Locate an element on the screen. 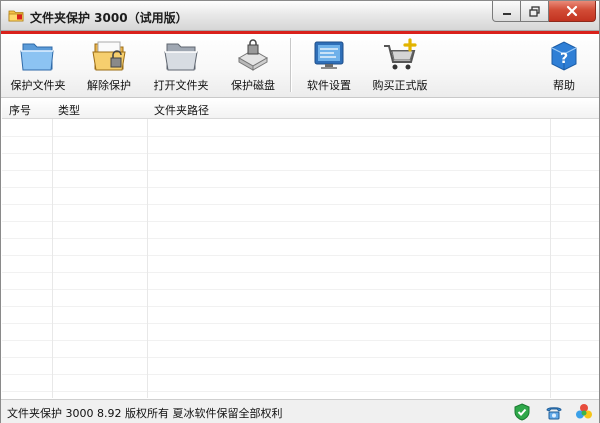 The width and height of the screenshot is (600, 423). close-button is located at coordinates (572, 11).